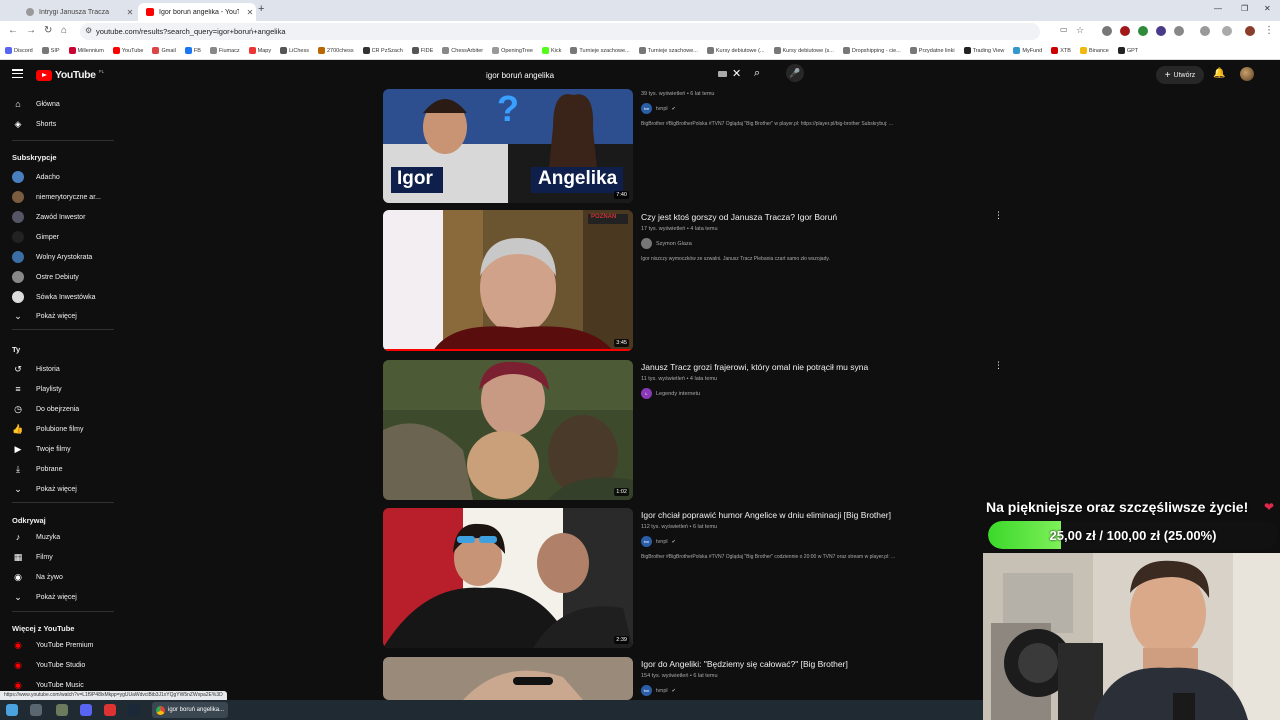  I want to click on bookmark-item: XTB, so click(1063, 50).